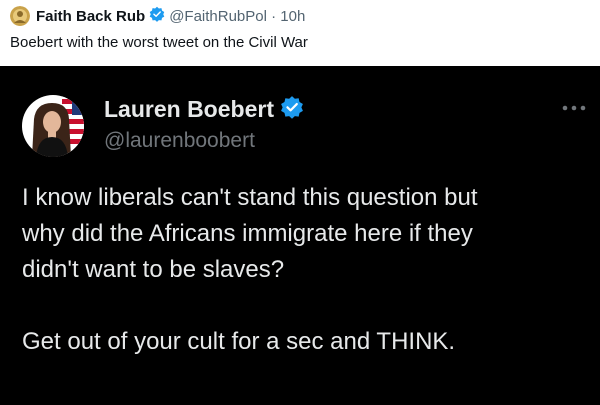 Image resolution: width=600 pixels, height=405 pixels. Describe the element at coordinates (90, 16) in the screenshot. I see `outer-author-name: Faith Back Rub` at that location.